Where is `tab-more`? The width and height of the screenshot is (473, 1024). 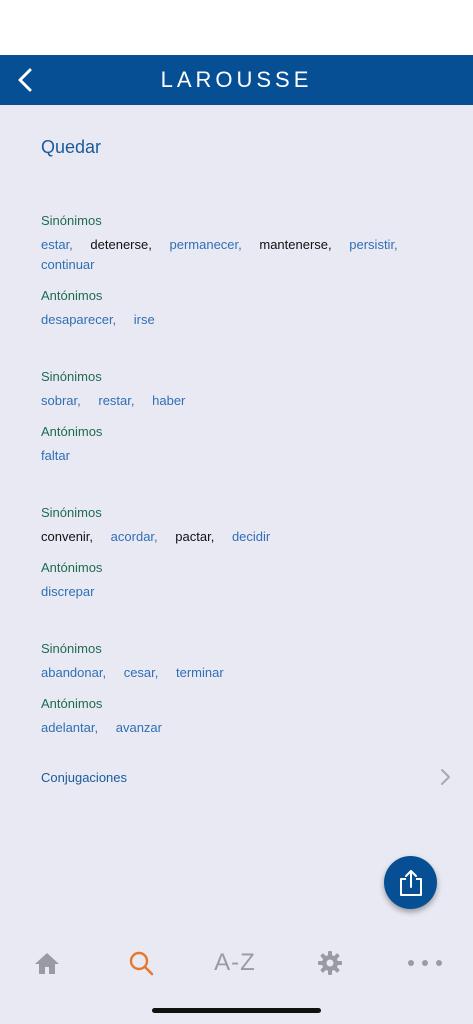 tab-more is located at coordinates (425, 962).